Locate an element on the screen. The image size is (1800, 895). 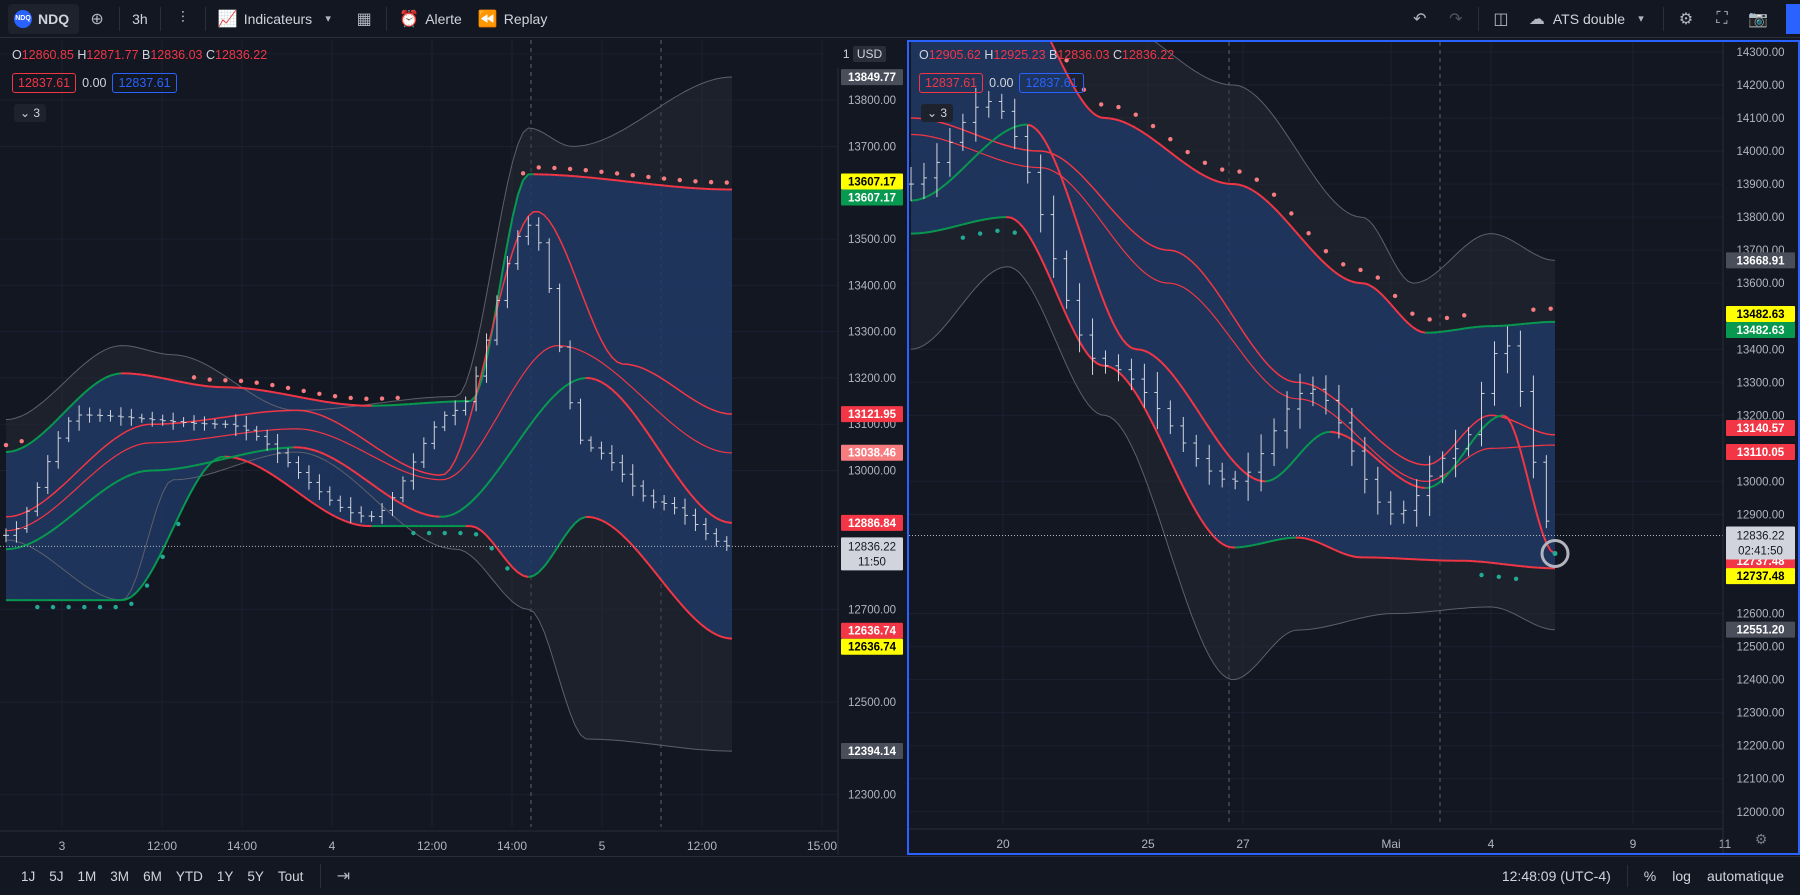
plus-circle-icon: ⊕ is located at coordinates (97, 19).